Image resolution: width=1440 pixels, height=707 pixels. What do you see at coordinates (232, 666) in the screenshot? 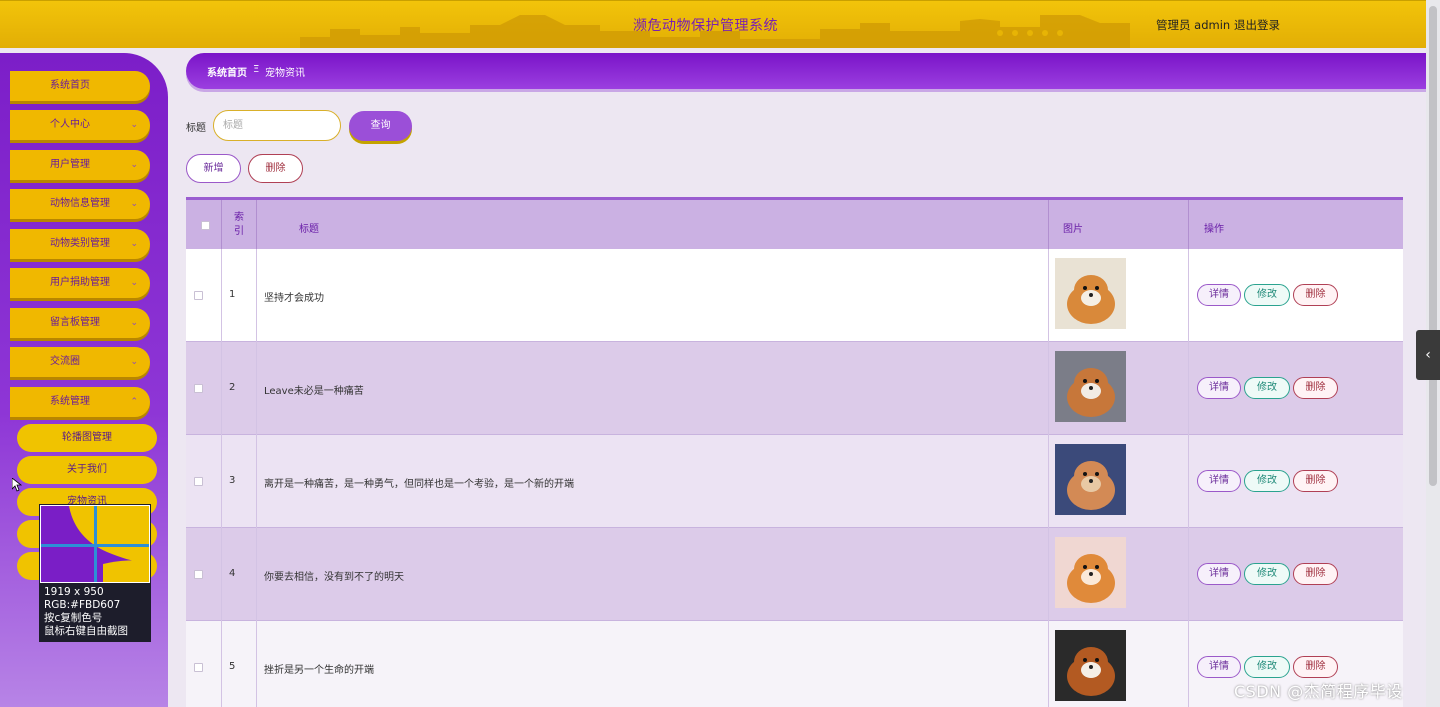
I see `row-index: 5` at bounding box center [232, 666].